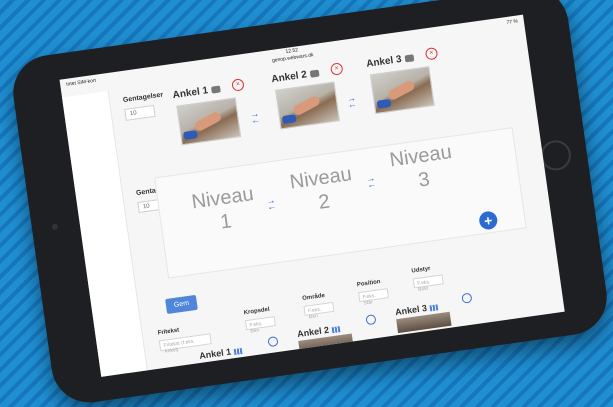 The height and width of the screenshot is (407, 613). I want to click on card-title-text: Ankel 2, so click(289, 77).